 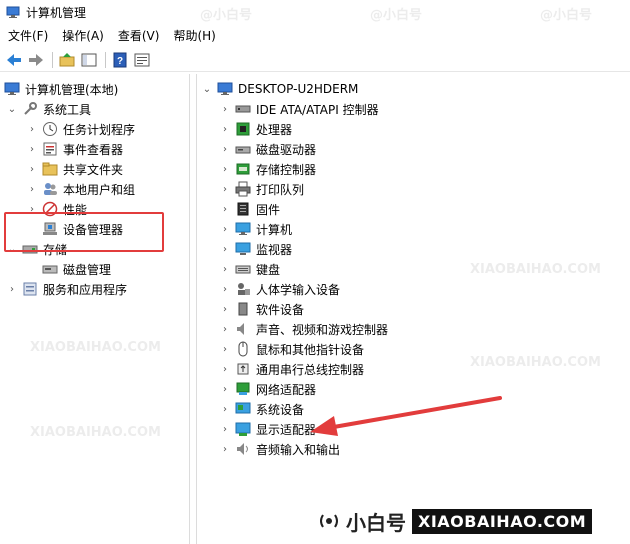 What do you see at coordinates (261, 189) in the screenshot?
I see `device-category: › 打印队列` at bounding box center [261, 189].